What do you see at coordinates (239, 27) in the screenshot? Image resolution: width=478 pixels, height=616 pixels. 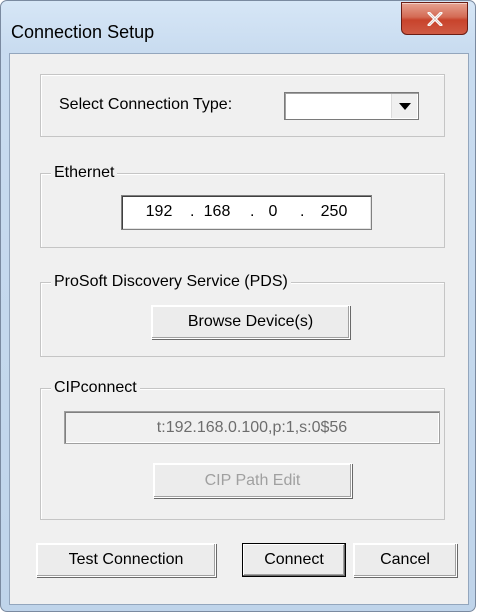 I see `title-bar: Connection Setup` at bounding box center [239, 27].